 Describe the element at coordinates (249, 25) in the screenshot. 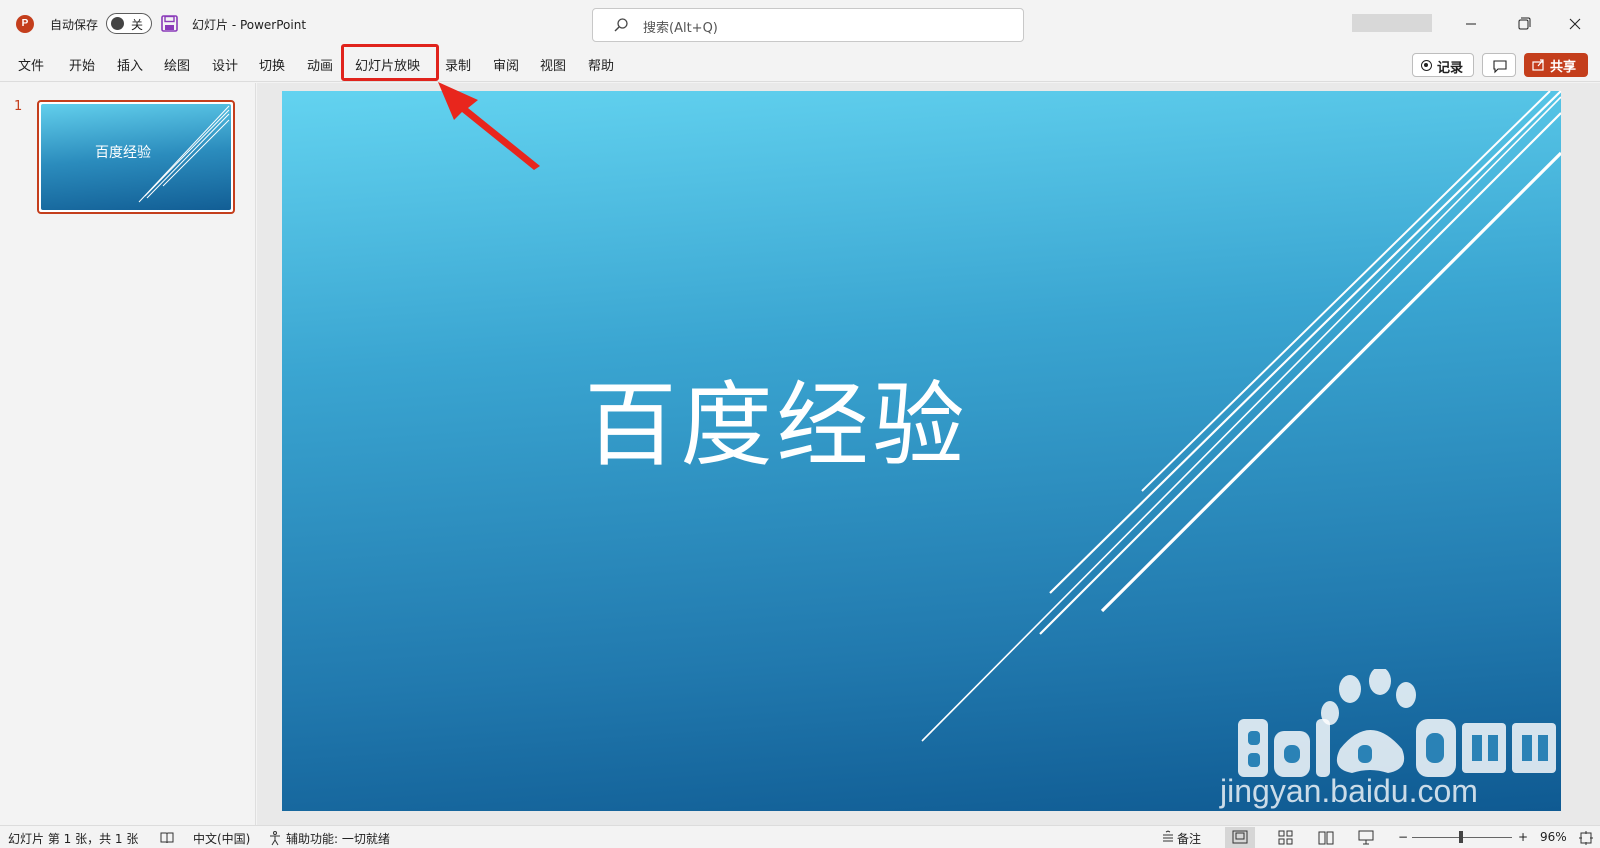

I see `document-title: 幻灯片 - PowerPoint` at that location.